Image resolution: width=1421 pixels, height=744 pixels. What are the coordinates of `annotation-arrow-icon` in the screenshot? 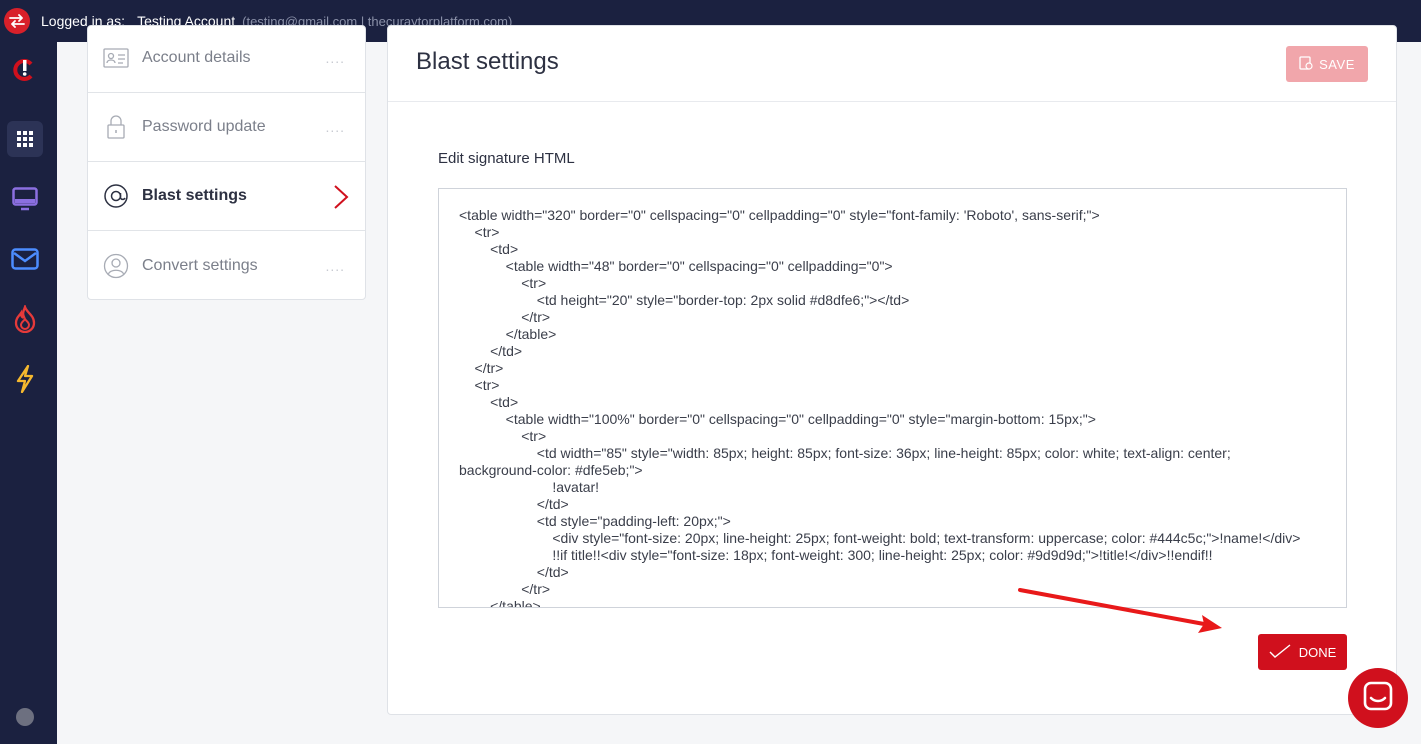 It's located at (1120, 610).